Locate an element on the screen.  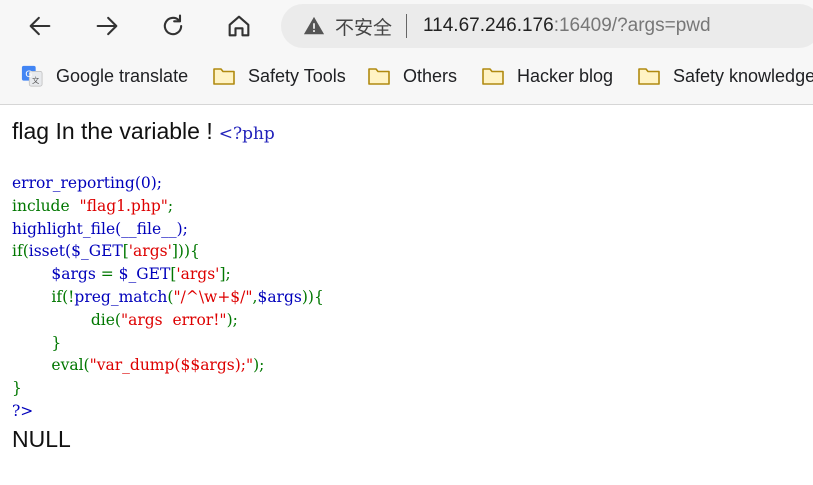
code-token: eval( is located at coordinates (70, 365).